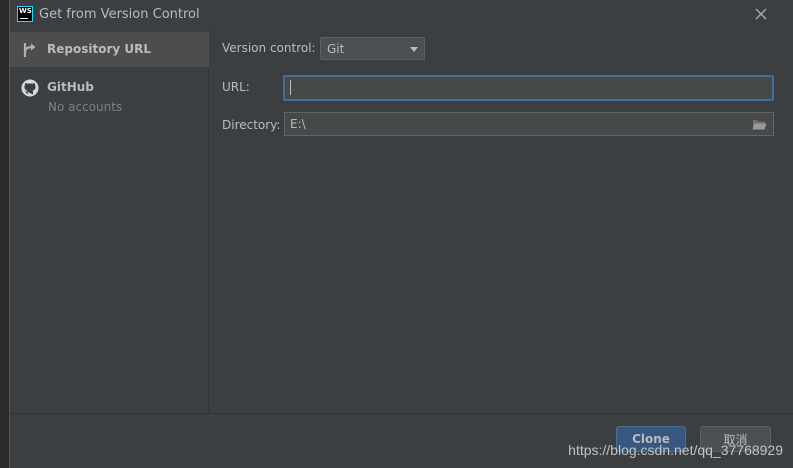 Image resolution: width=793 pixels, height=468 pixels. I want to click on dialog-footer: Clone 取消, so click(401, 440).